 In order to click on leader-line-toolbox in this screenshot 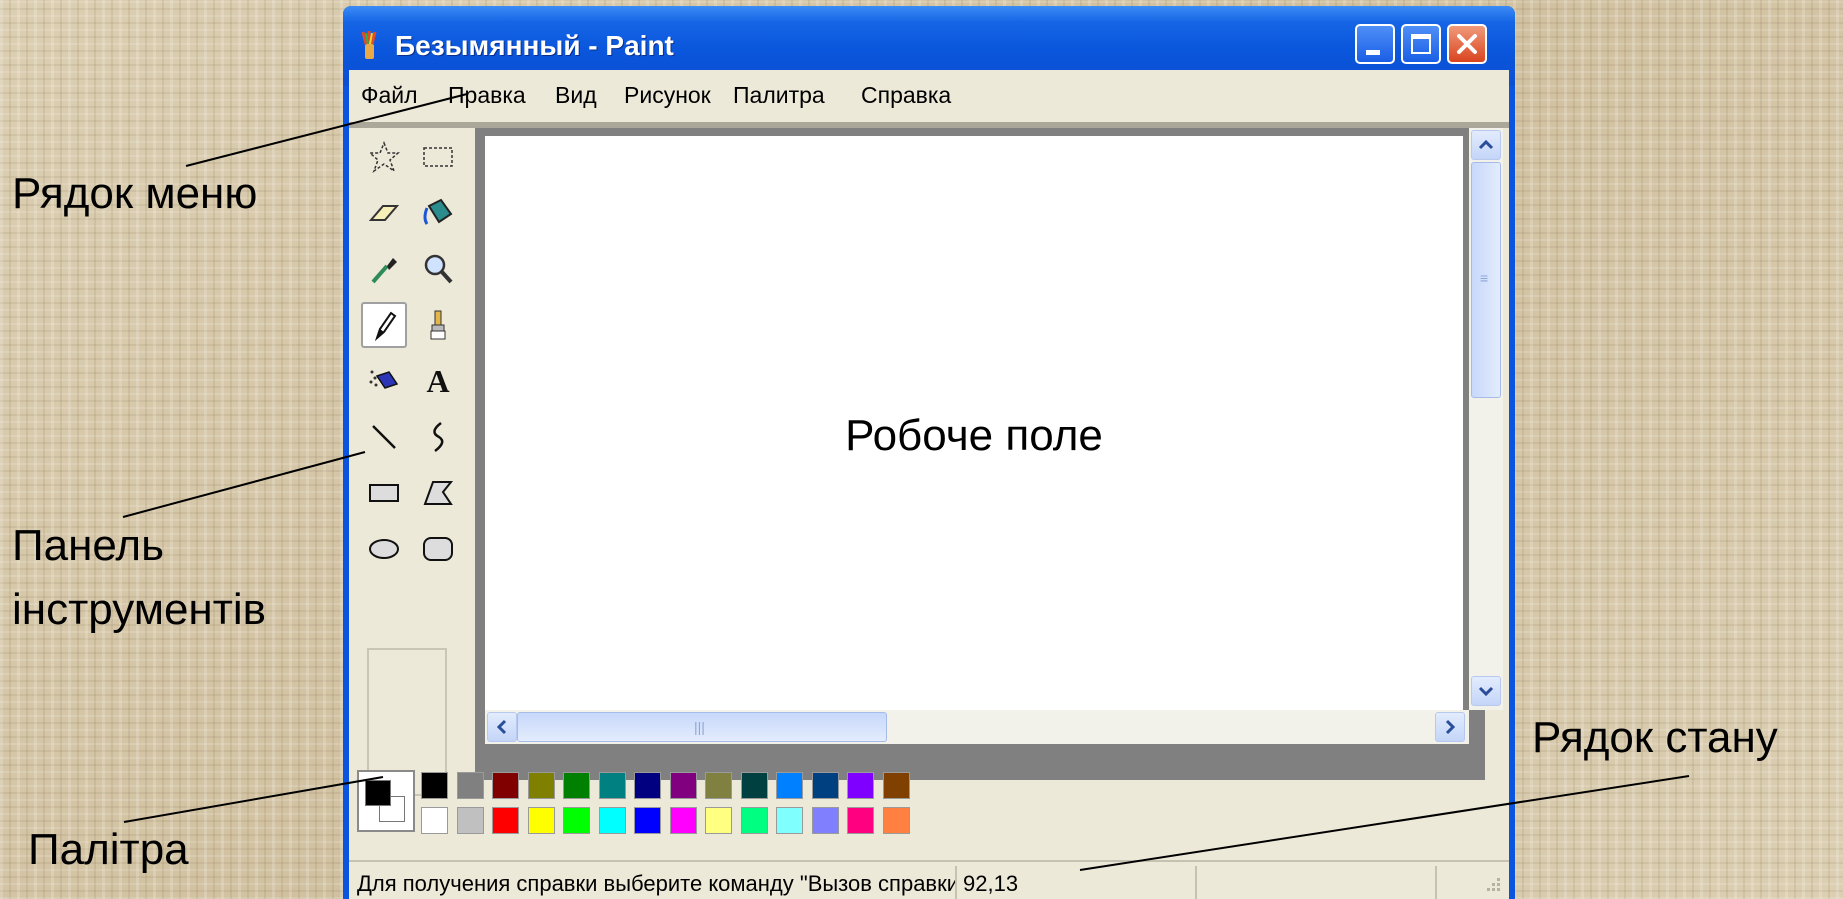, I will do `click(244, 484)`.